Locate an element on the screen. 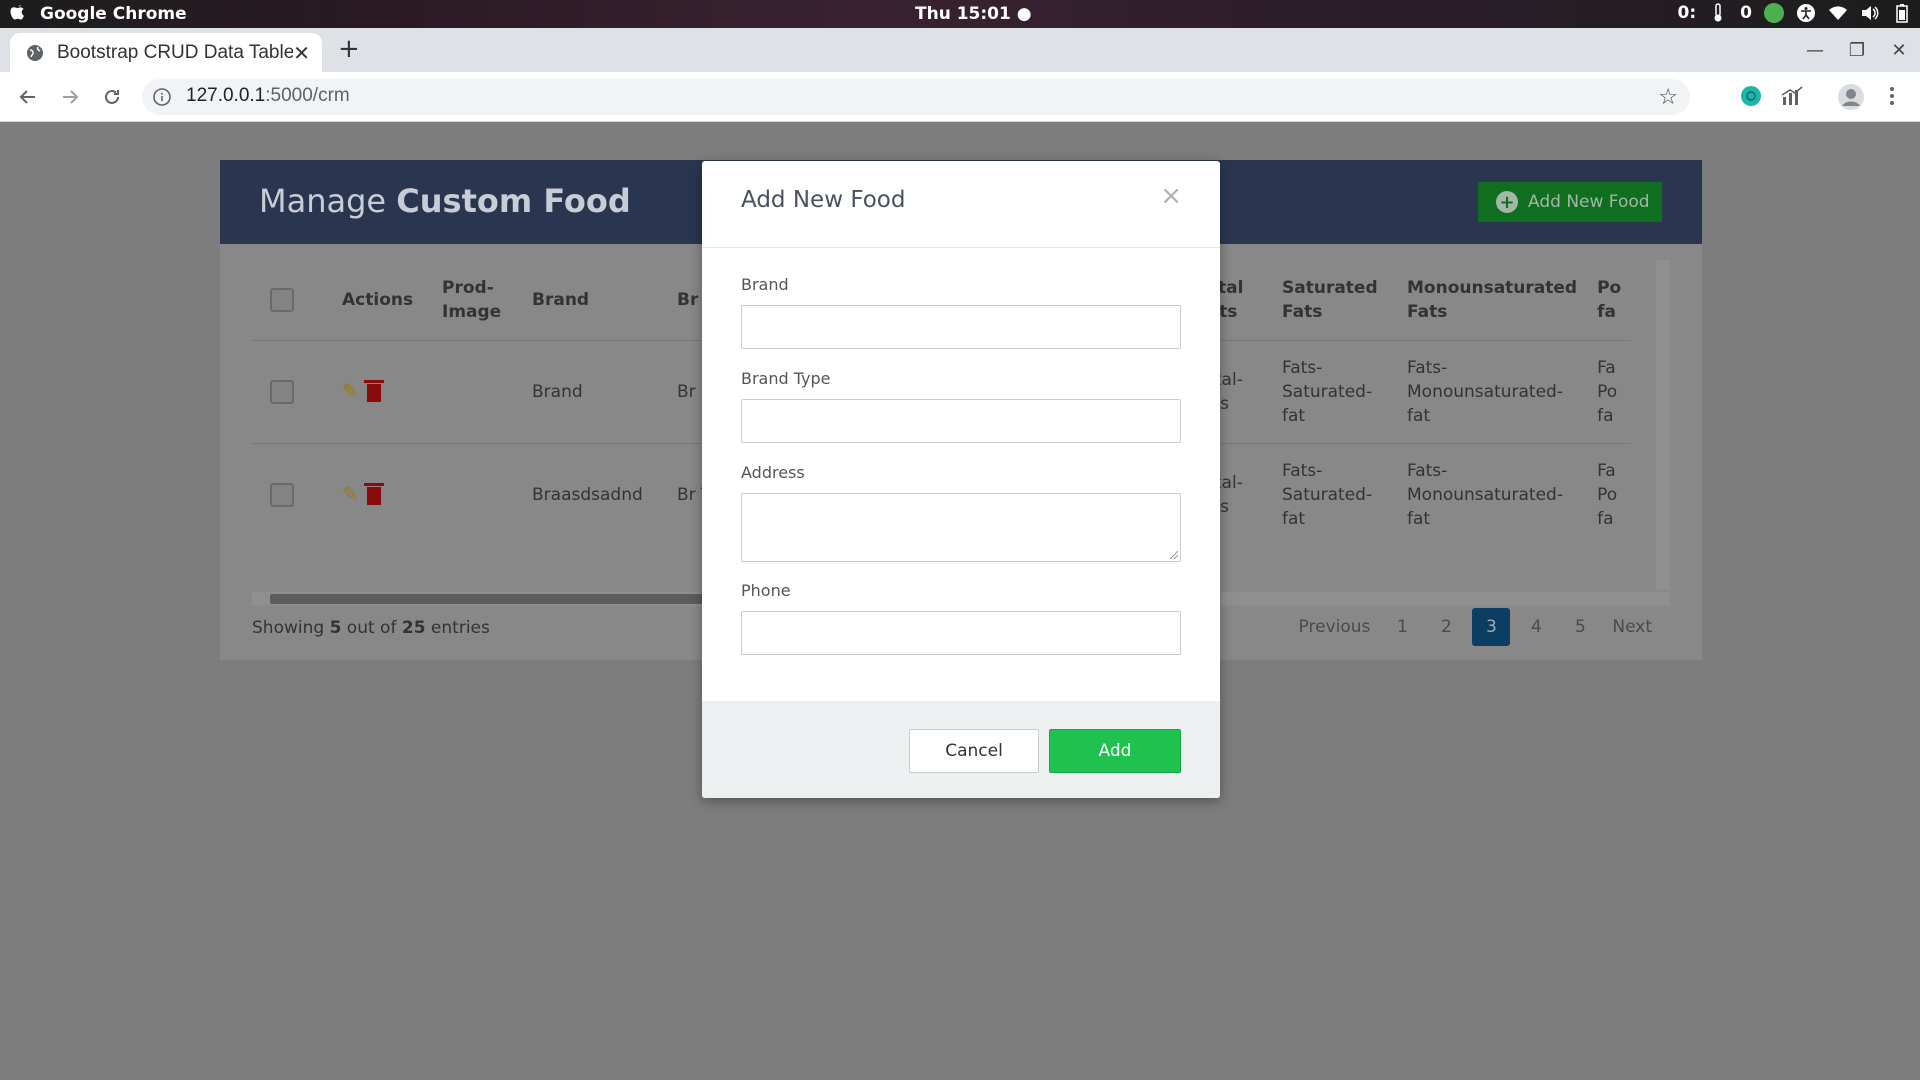 The width and height of the screenshot is (1920, 1080). profile-avatar-icon is located at coordinates (1851, 99).